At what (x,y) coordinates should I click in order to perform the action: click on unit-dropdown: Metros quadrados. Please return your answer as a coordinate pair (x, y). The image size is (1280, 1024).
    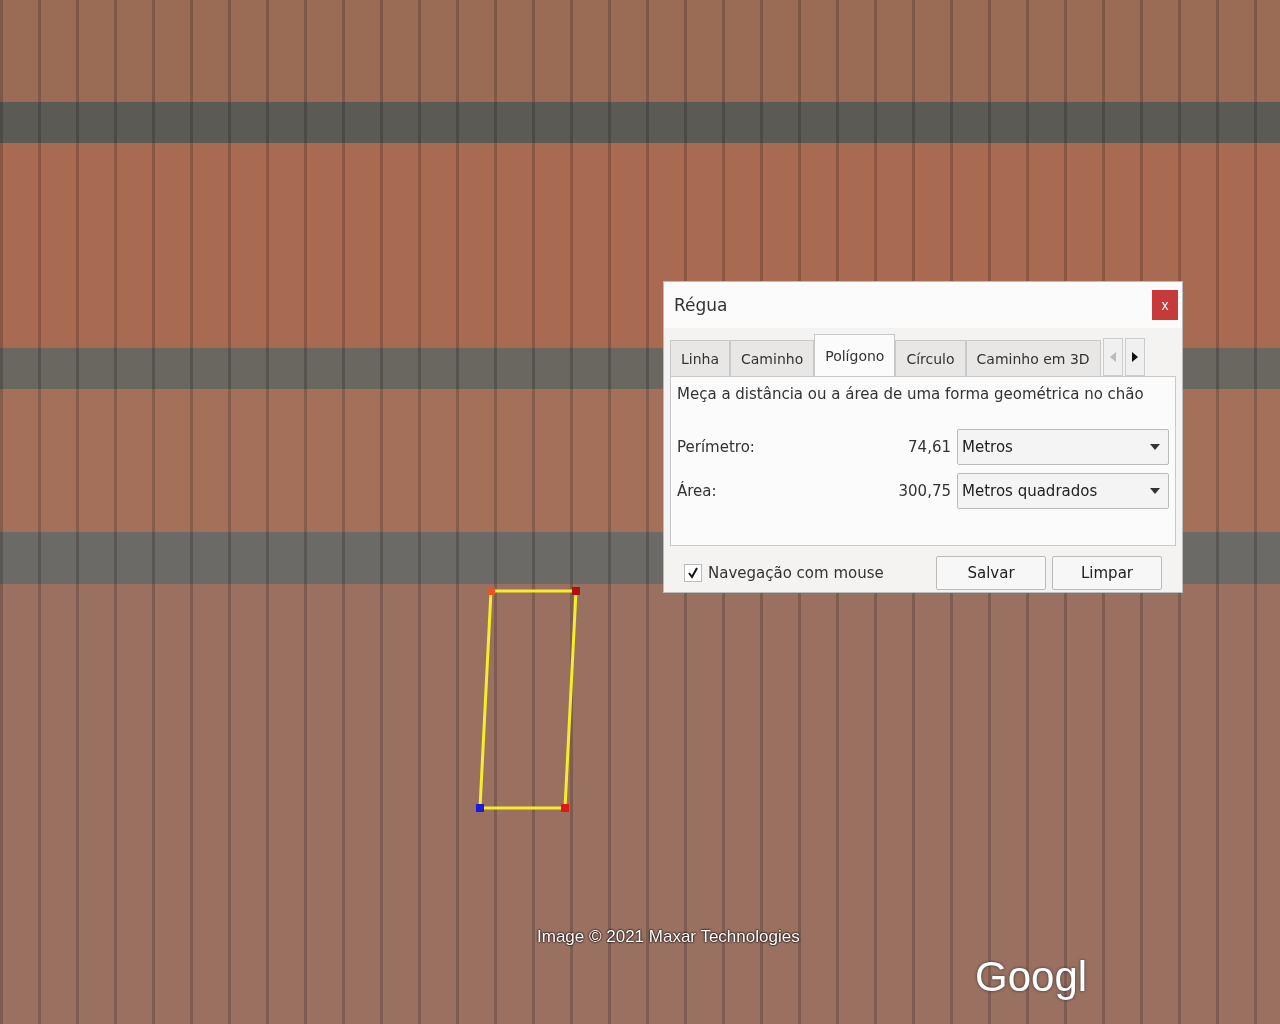
    Looking at the image, I should click on (1063, 491).